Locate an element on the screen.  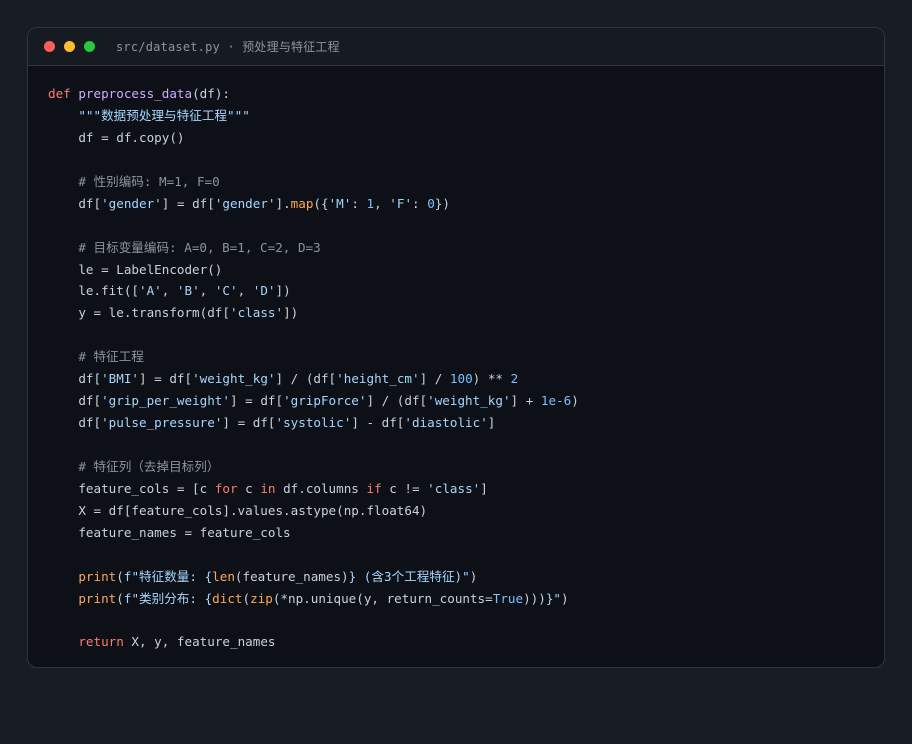
code-line: def preprocess_data(df): is located at coordinates (466, 94).